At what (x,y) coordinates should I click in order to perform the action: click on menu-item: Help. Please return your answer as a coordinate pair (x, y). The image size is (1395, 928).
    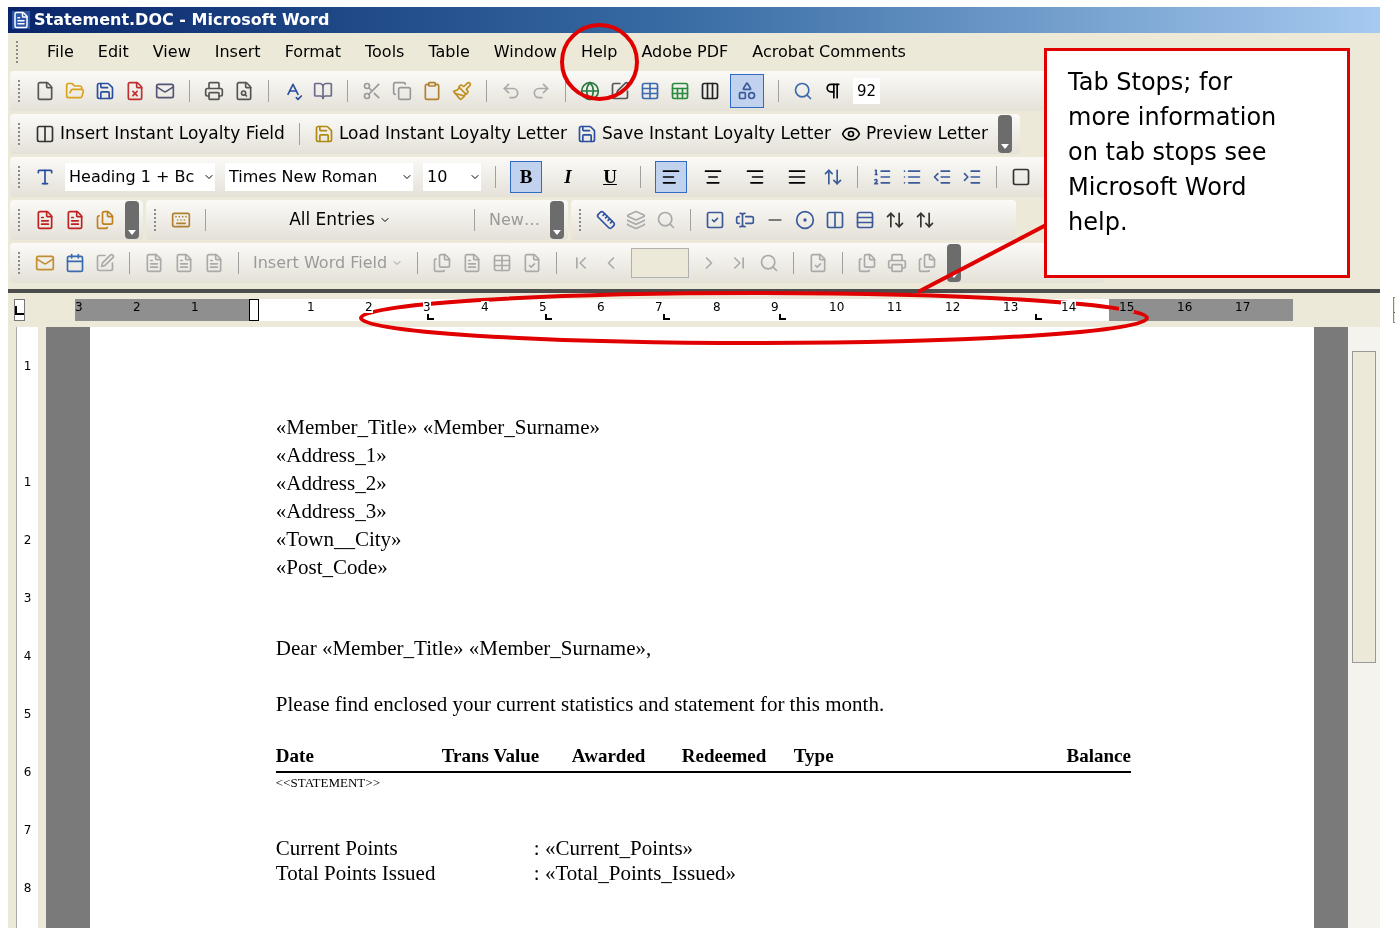
    Looking at the image, I should click on (599, 52).